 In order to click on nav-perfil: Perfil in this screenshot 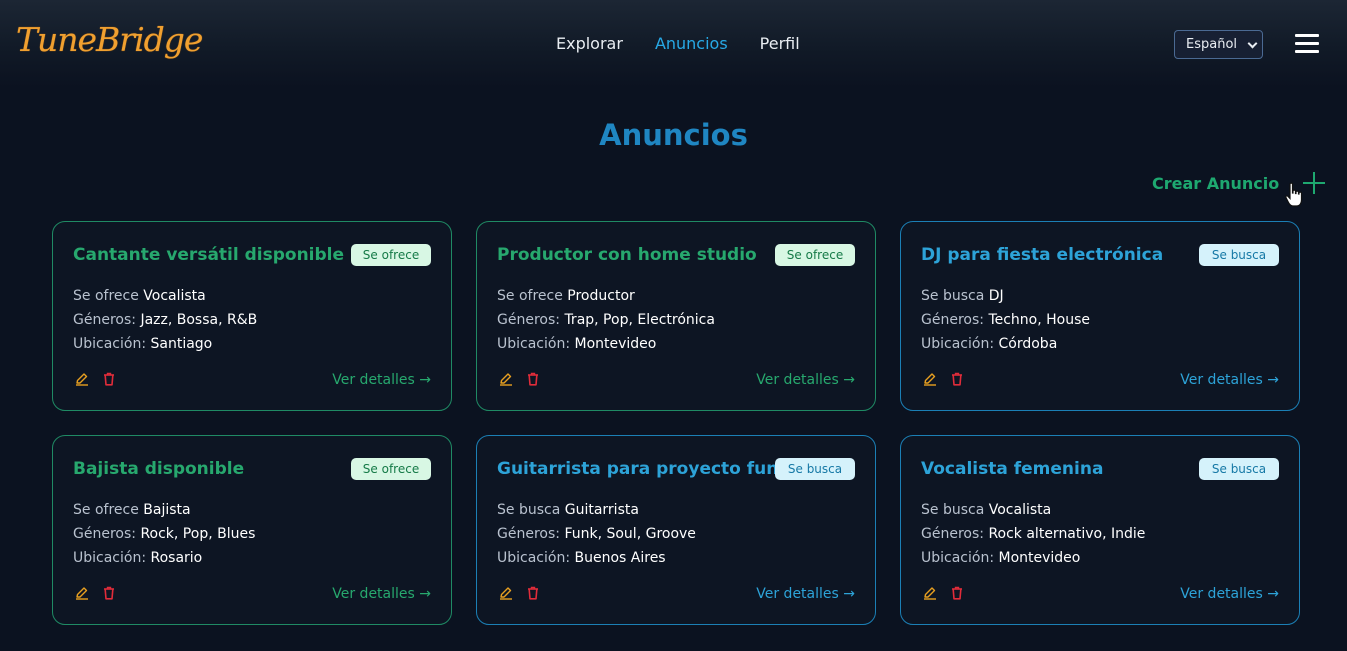, I will do `click(780, 43)`.